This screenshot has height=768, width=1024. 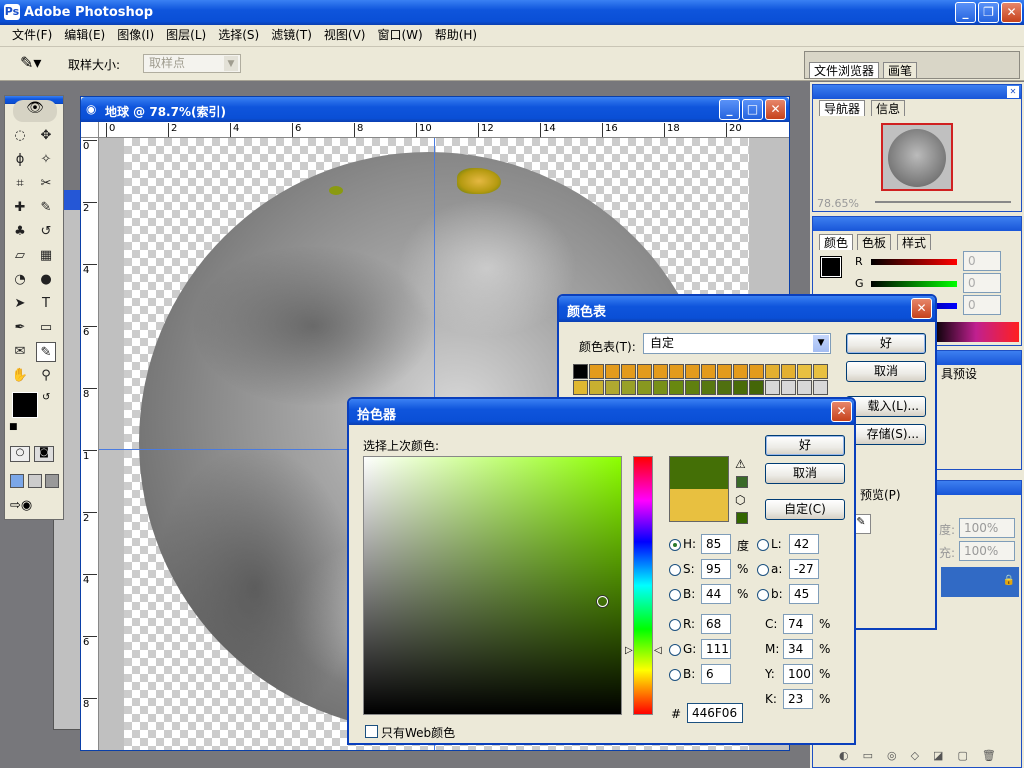 I want to click on radio-B, so click(x=675, y=675).